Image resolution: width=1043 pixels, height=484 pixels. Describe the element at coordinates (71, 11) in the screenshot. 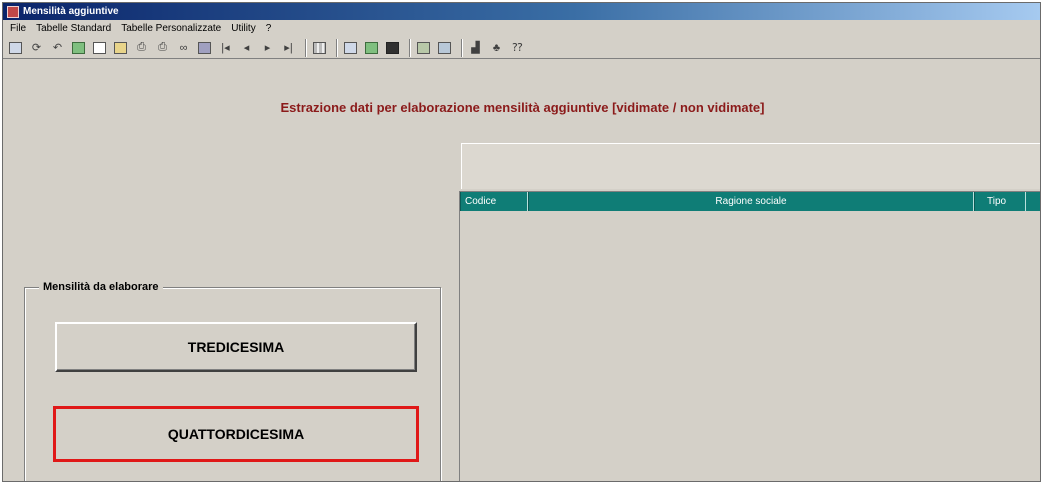

I see `window-title: Mensilità aggiuntive` at that location.